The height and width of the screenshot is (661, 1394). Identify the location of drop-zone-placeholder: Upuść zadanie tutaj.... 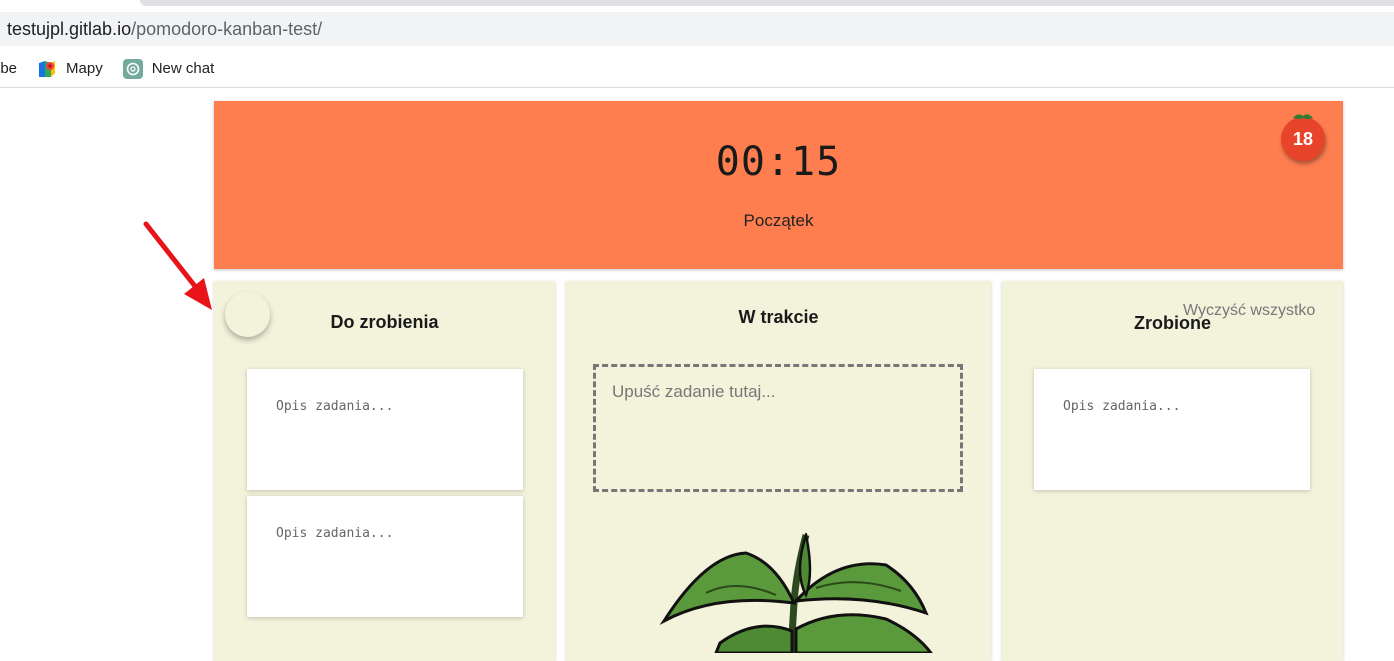
(694, 391).